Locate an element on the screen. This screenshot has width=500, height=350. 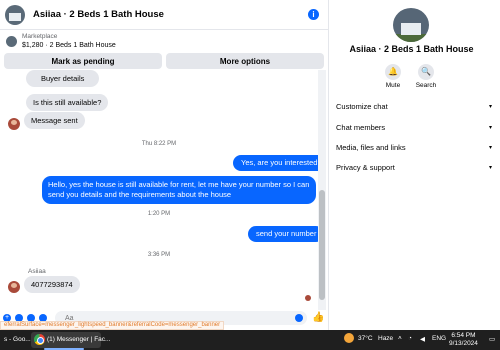
scrollbar is located at coordinates (322, 190).